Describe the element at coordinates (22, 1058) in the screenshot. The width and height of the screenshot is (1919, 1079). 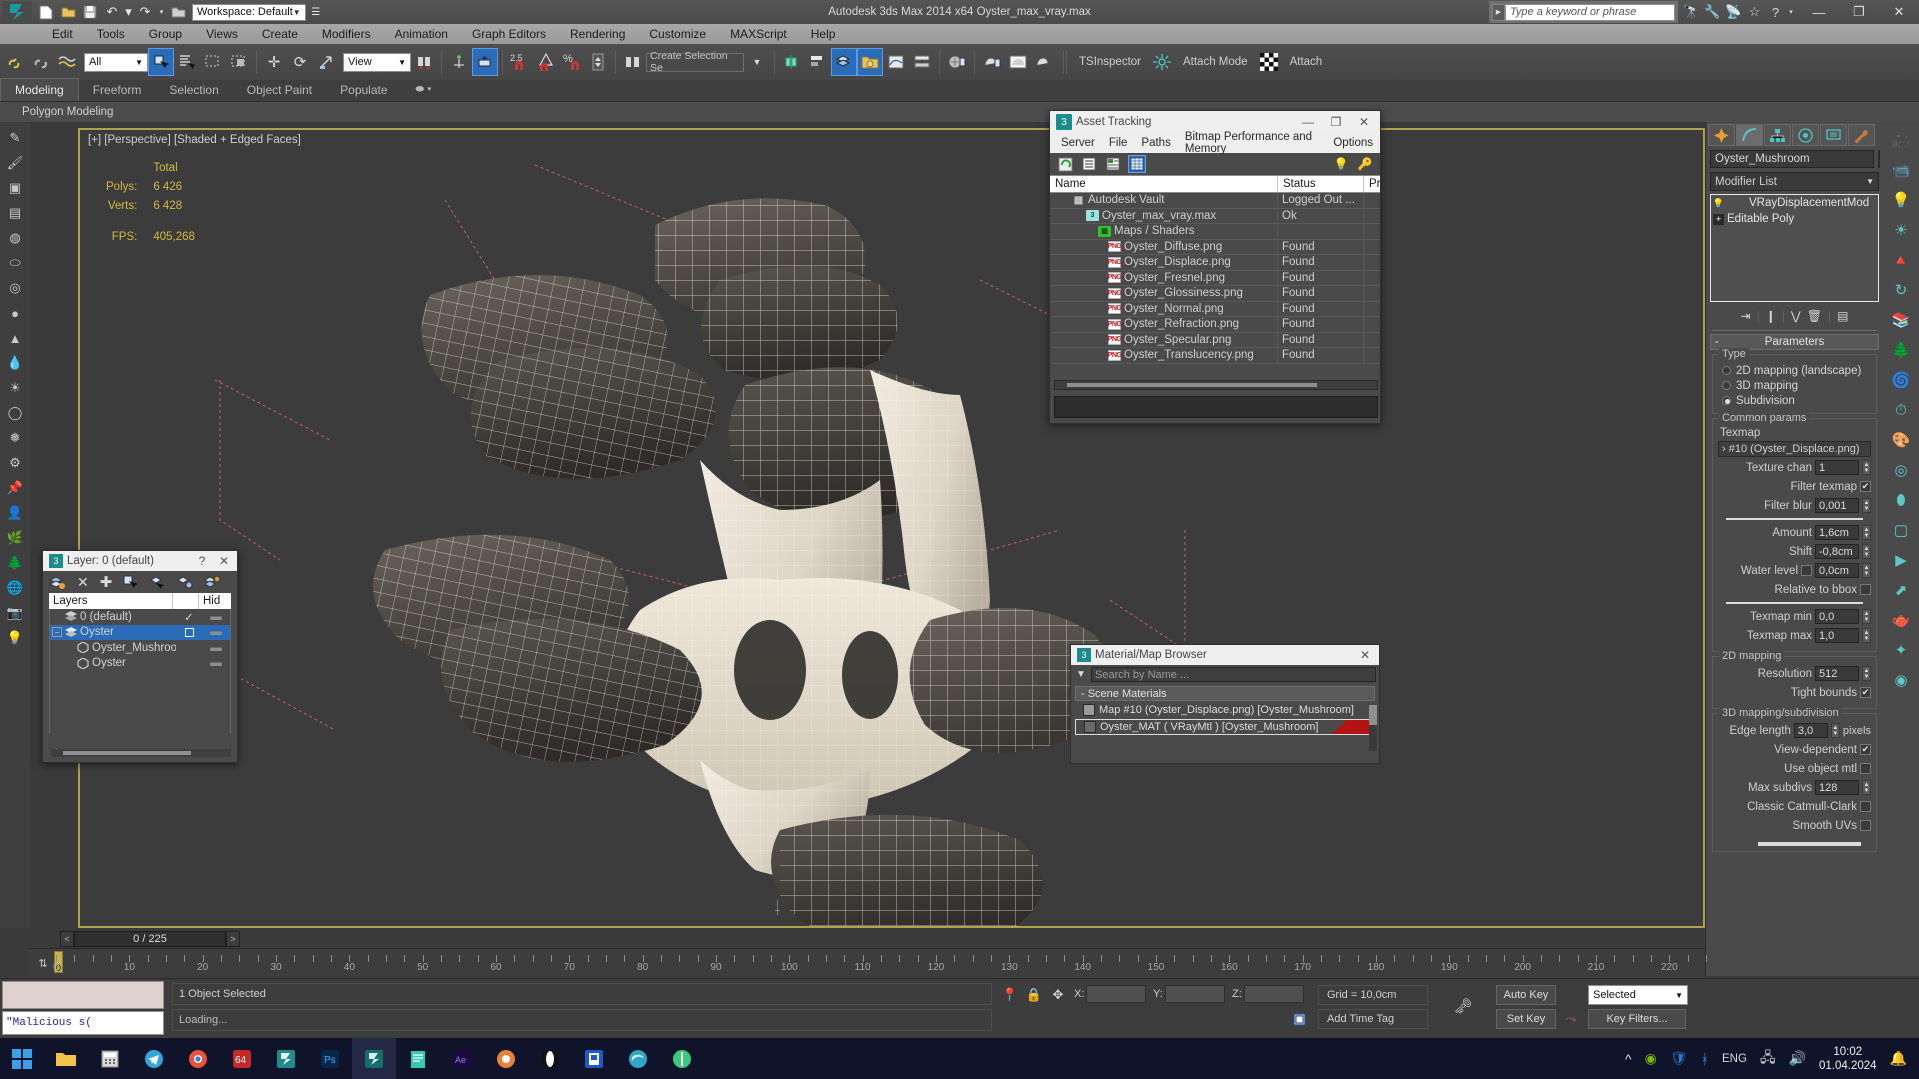
I see `start-icon` at that location.